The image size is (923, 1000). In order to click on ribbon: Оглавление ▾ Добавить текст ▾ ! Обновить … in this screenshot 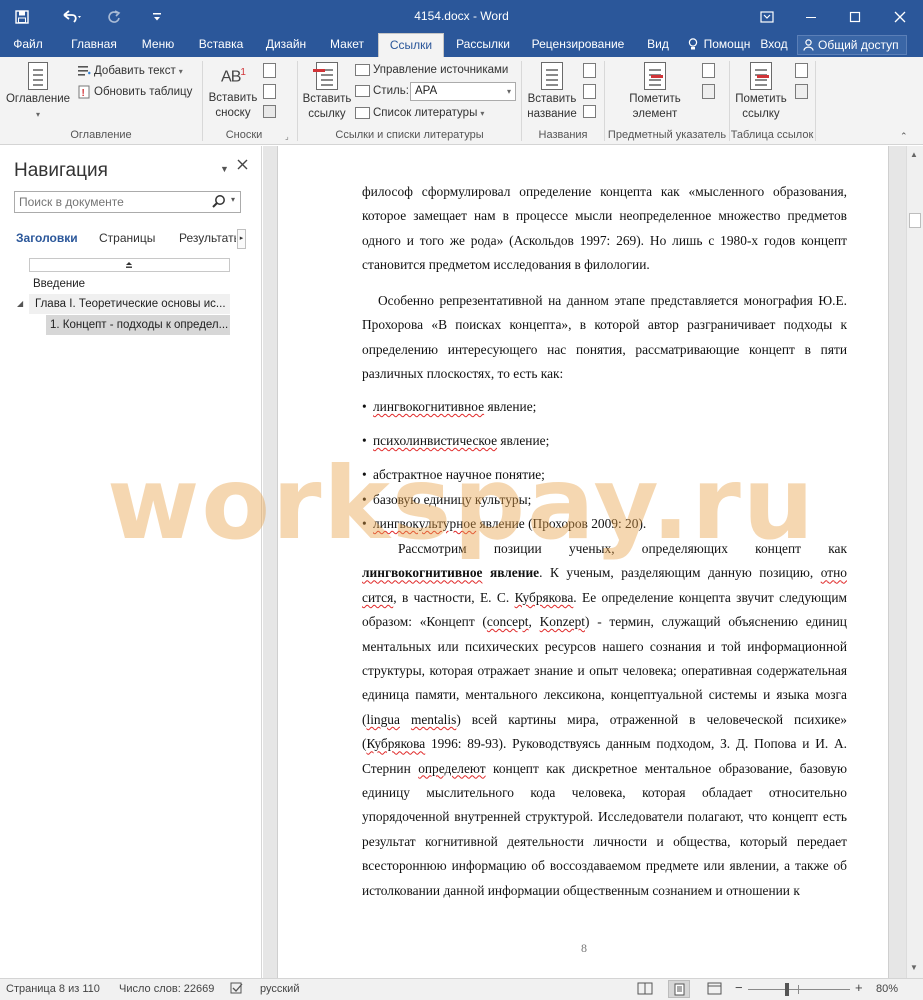, I will do `click(461, 101)`.